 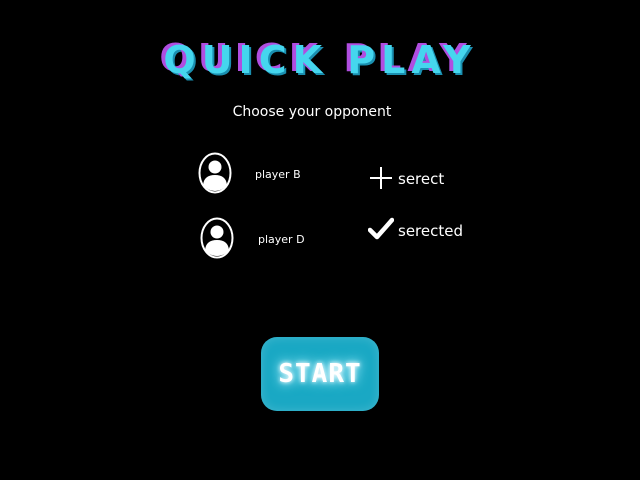 I want to click on selected-label: serected, so click(x=430, y=231).